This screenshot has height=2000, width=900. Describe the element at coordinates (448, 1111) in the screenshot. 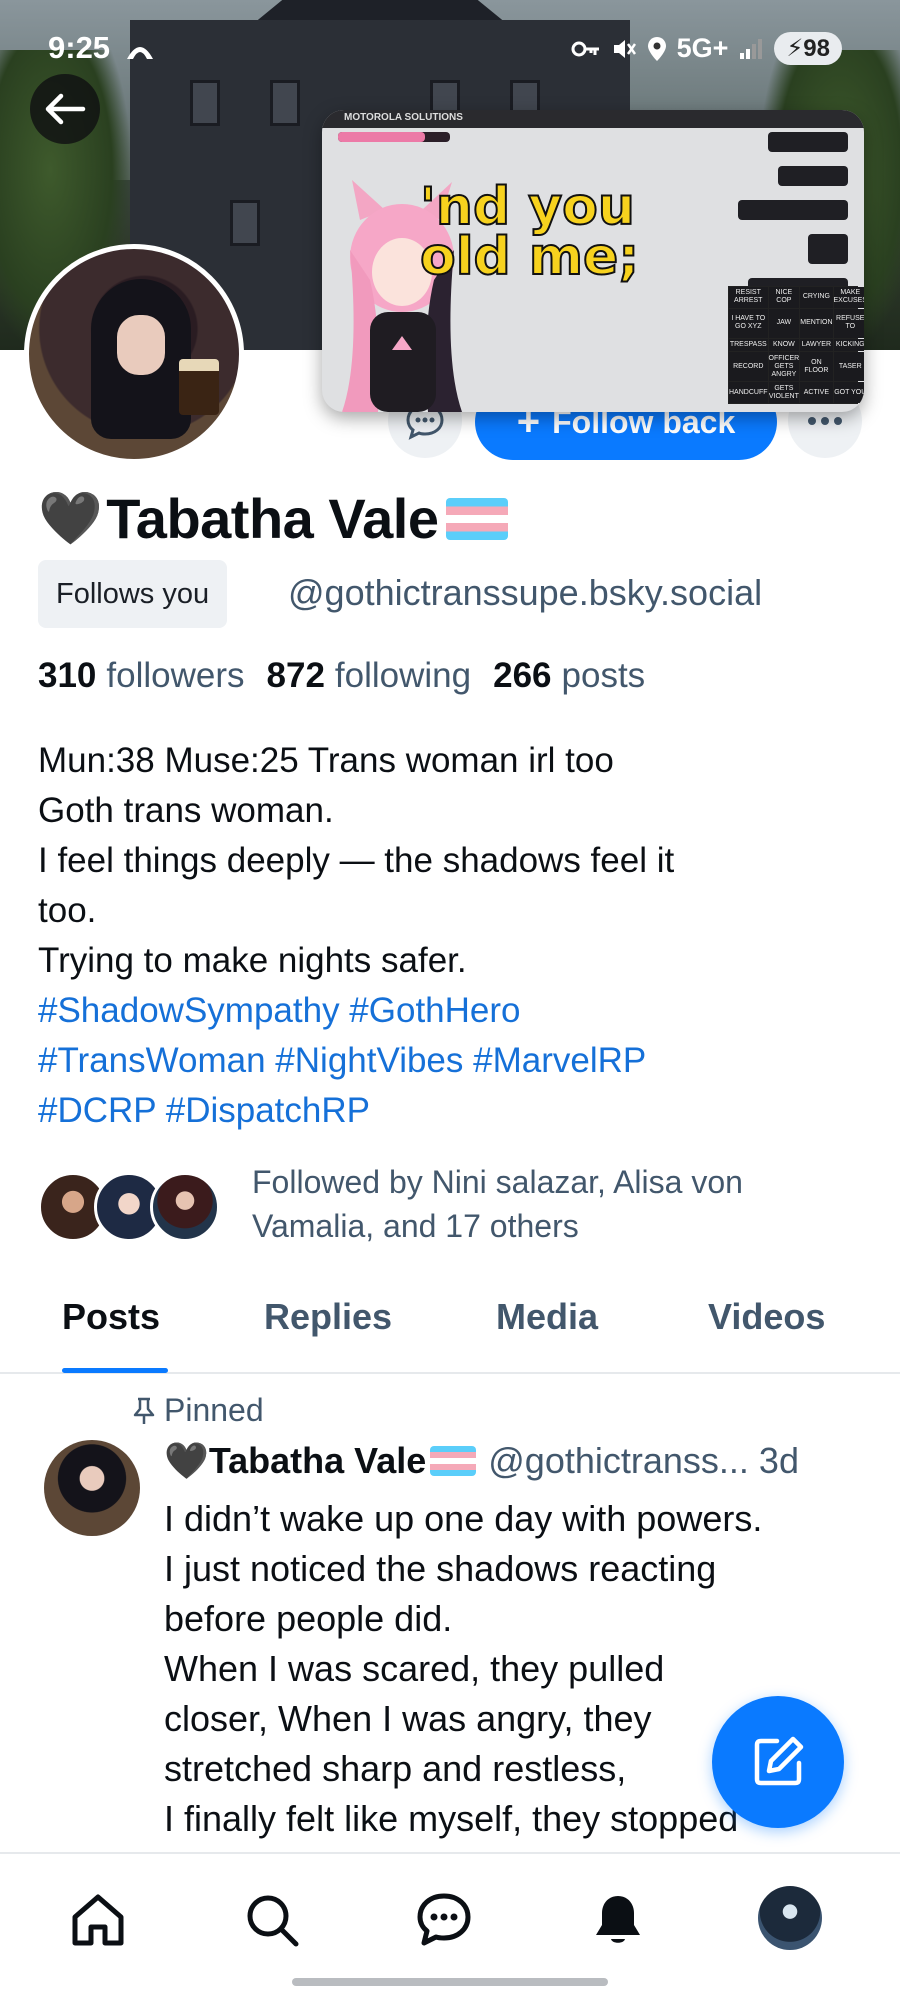

I see `hashtag-line: #DCRP #DispatchRP` at that location.